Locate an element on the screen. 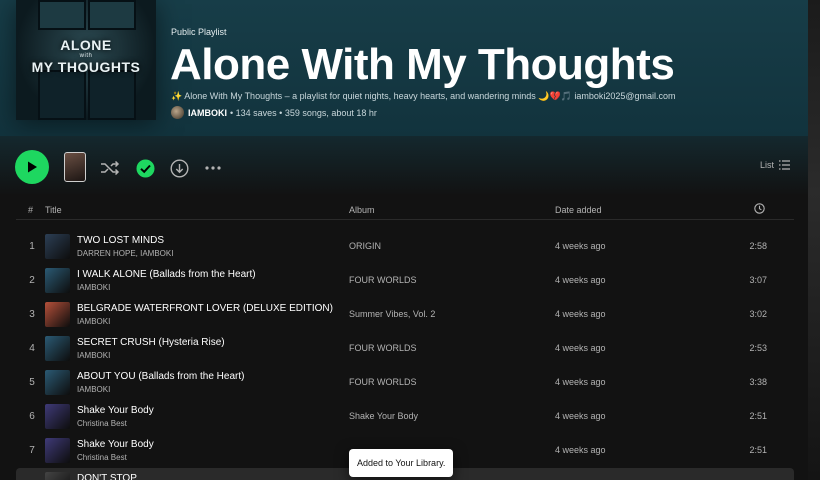  track-duration: 2:58 is located at coordinates (758, 246).